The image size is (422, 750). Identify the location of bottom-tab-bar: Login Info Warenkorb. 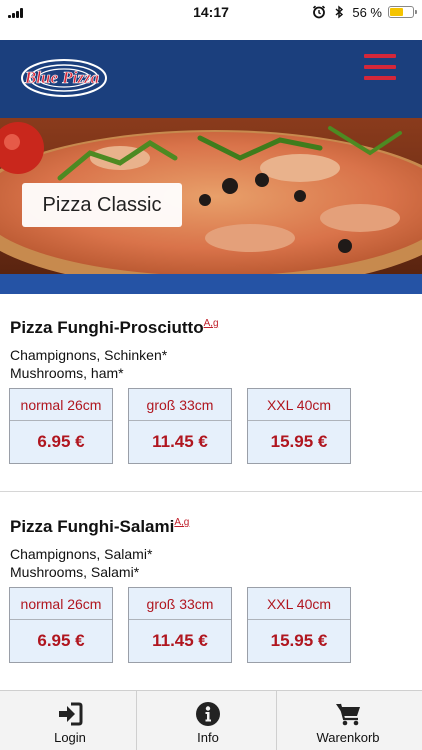
(211, 720).